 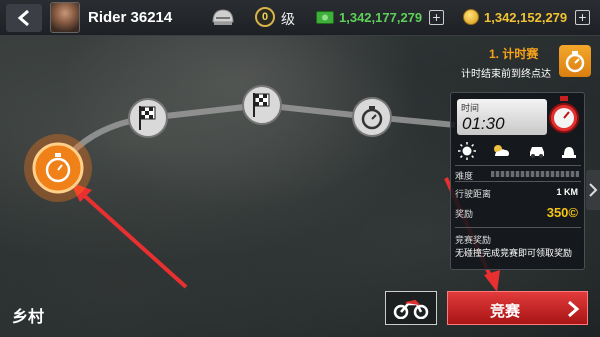 What do you see at coordinates (325, 17) in the screenshot?
I see `cash-icon` at bounding box center [325, 17].